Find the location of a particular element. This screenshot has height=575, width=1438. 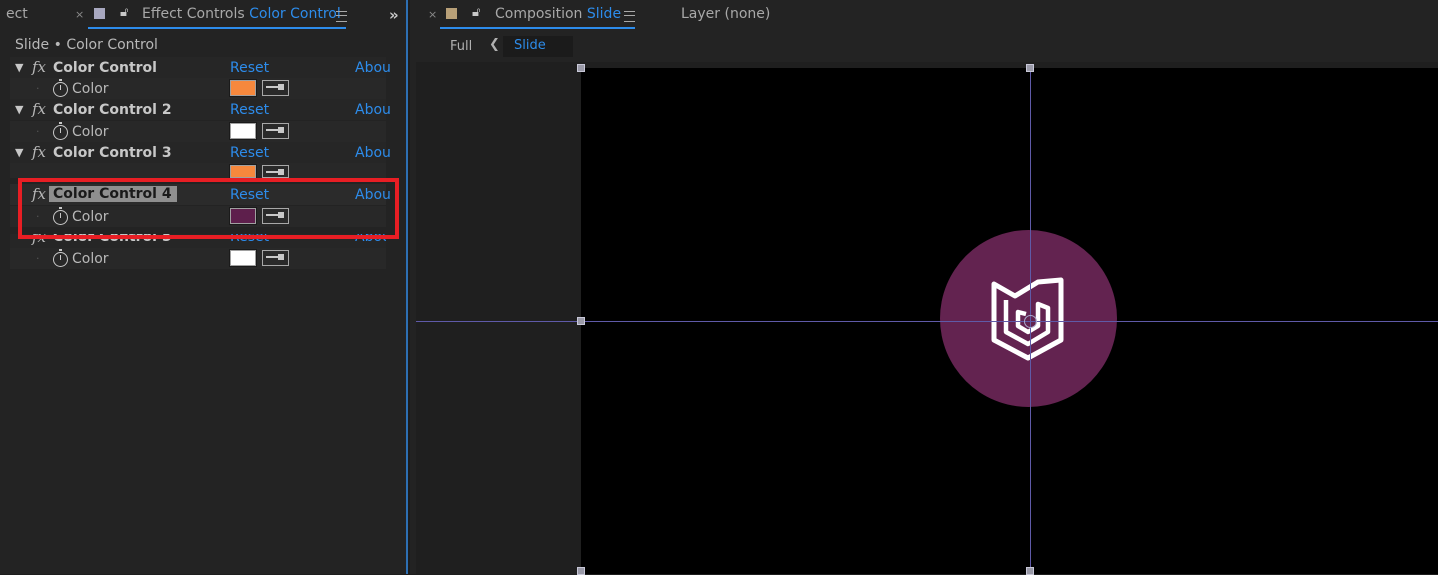

horizontal-guide is located at coordinates (927, 321).